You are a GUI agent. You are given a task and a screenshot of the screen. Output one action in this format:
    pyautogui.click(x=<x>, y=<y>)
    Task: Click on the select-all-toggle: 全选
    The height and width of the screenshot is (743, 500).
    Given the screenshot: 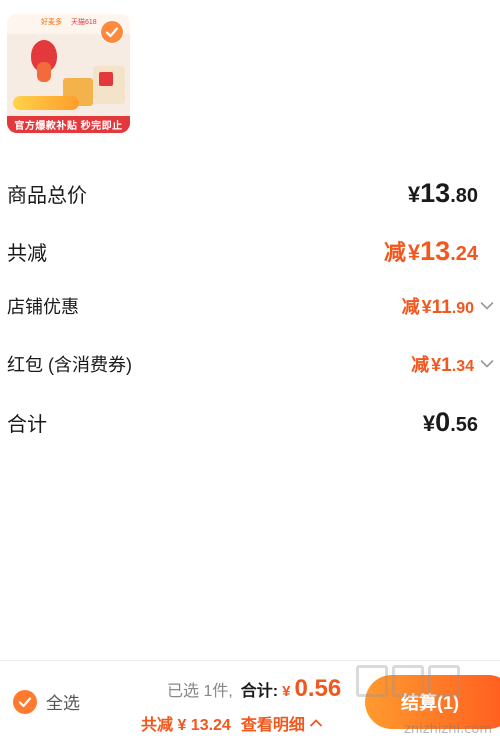 What is the action you would take?
    pyautogui.click(x=46, y=701)
    